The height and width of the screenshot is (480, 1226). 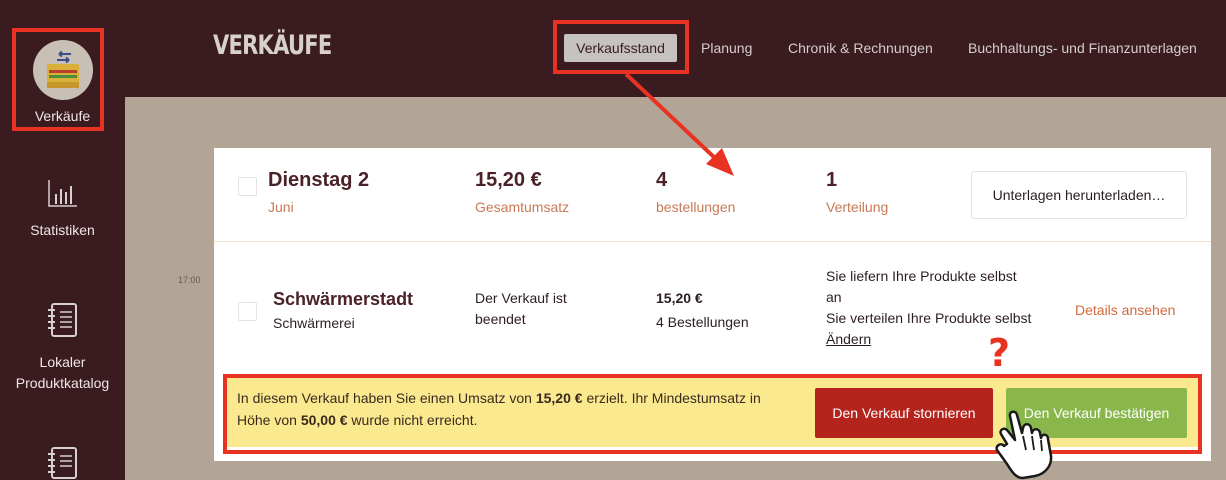 What do you see at coordinates (832, 180) in the screenshot?
I see `distribution-count: 1` at bounding box center [832, 180].